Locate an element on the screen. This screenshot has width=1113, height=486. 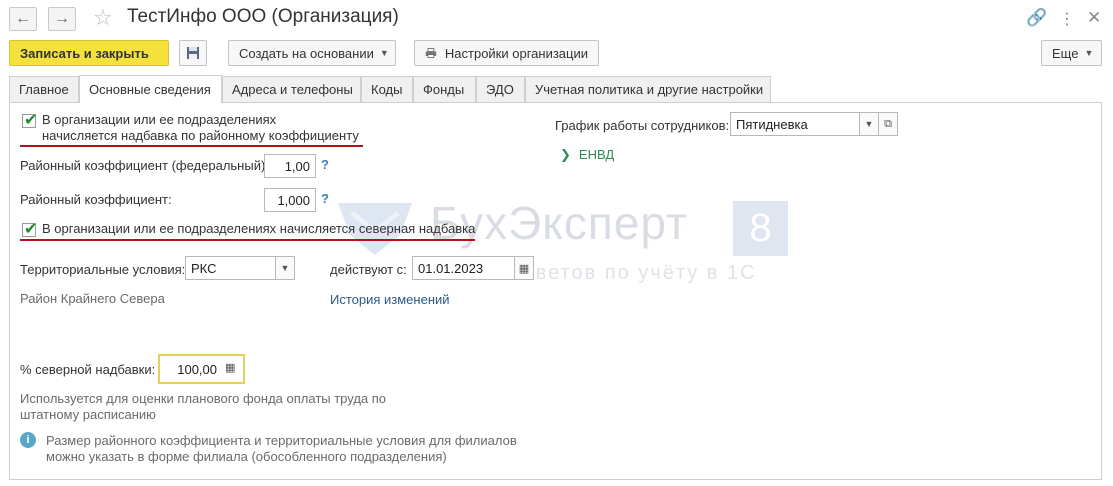
arrow-right-icon: → is located at coordinates (62, 18).